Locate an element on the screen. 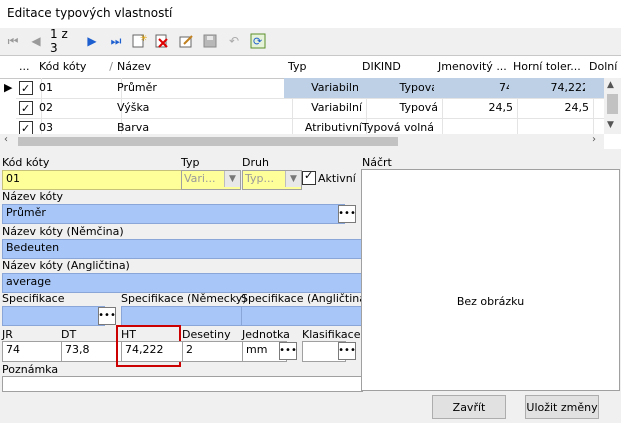  scroll-left-icon: ‹ is located at coordinates (6, 139).